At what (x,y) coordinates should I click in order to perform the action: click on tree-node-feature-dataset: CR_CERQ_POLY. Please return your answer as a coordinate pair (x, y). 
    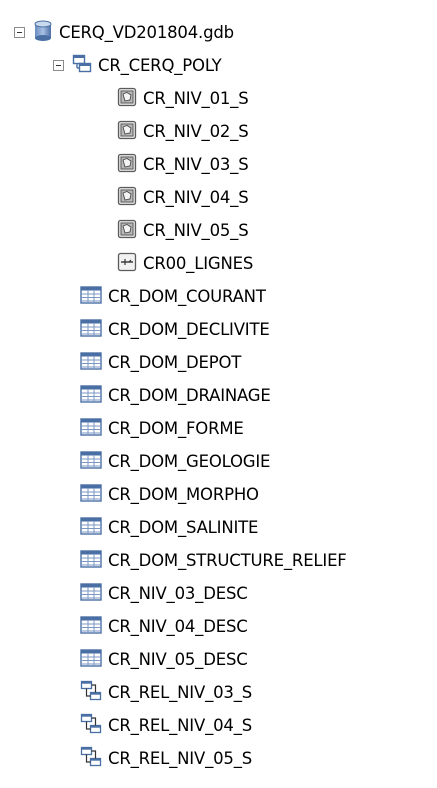
    Looking at the image, I should click on (137, 65).